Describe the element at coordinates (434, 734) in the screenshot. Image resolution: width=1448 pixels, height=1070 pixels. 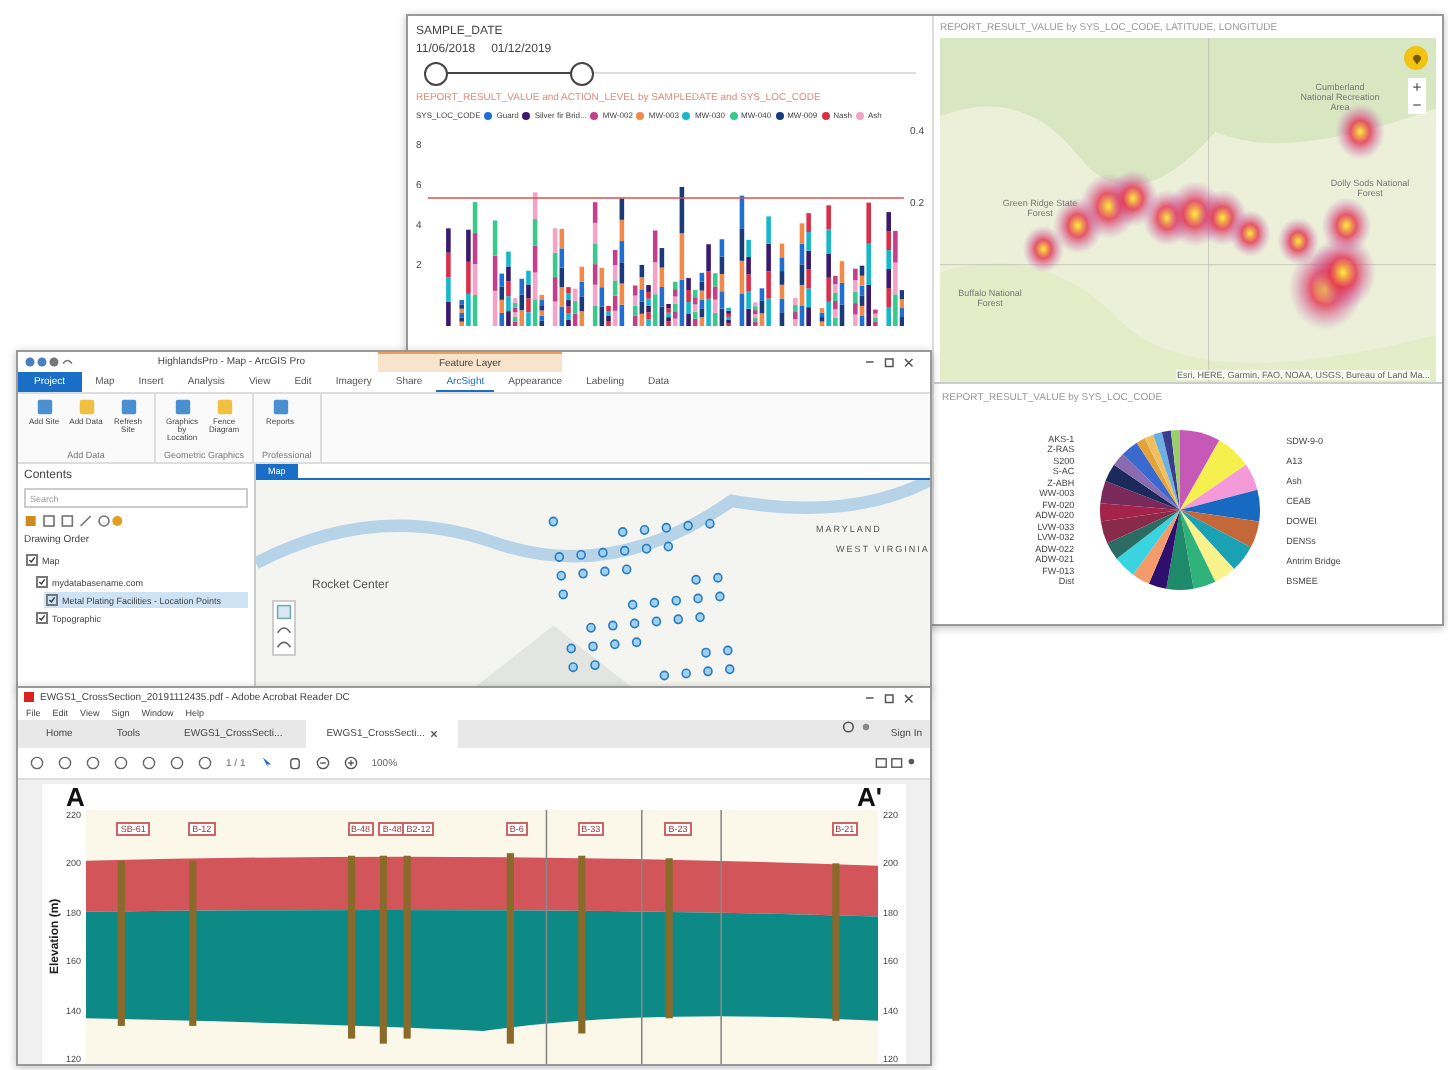
I see `close-icon` at that location.